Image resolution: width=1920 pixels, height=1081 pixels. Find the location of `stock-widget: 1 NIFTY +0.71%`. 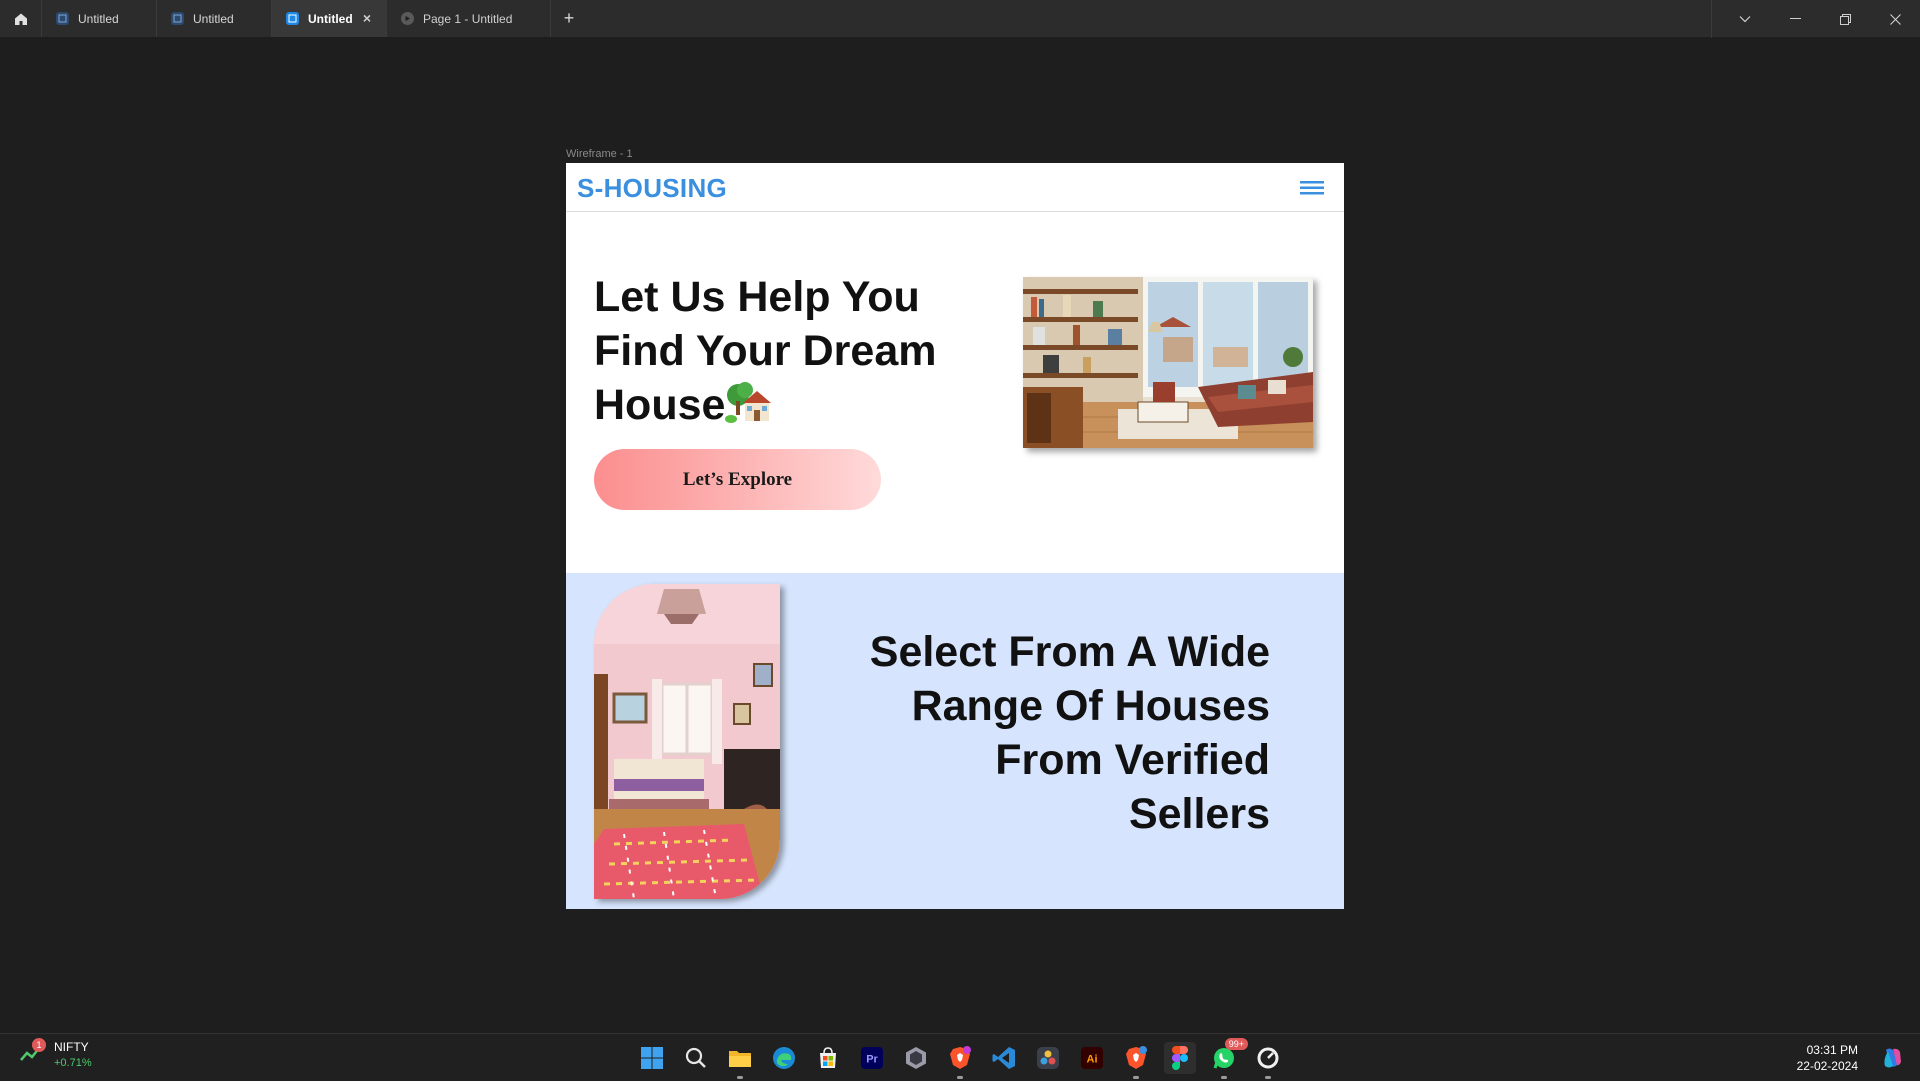

stock-widget: 1 NIFTY +0.71% is located at coordinates (55, 1053).